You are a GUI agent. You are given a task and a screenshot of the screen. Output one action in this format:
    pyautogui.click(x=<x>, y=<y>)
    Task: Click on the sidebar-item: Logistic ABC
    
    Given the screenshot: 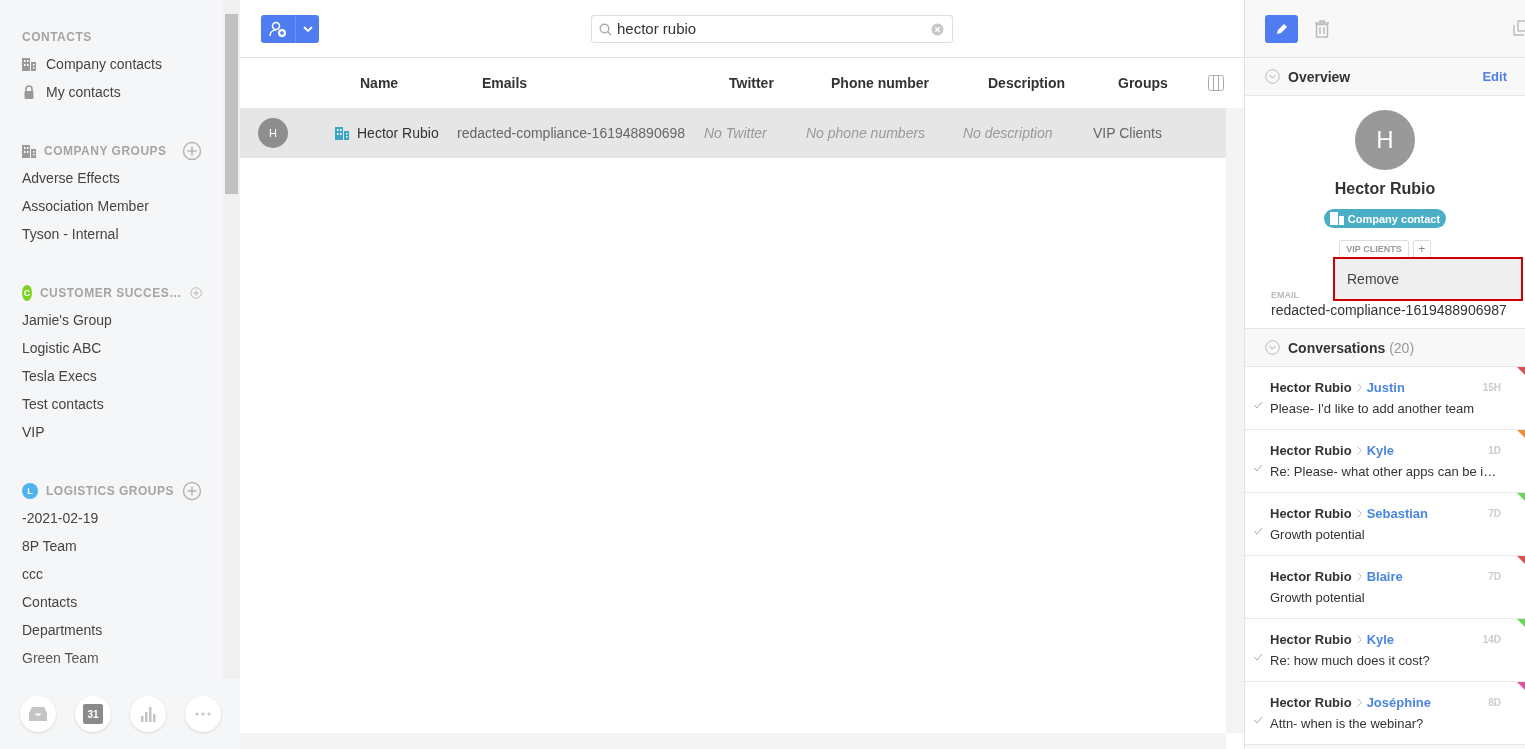 What is the action you would take?
    pyautogui.click(x=62, y=348)
    